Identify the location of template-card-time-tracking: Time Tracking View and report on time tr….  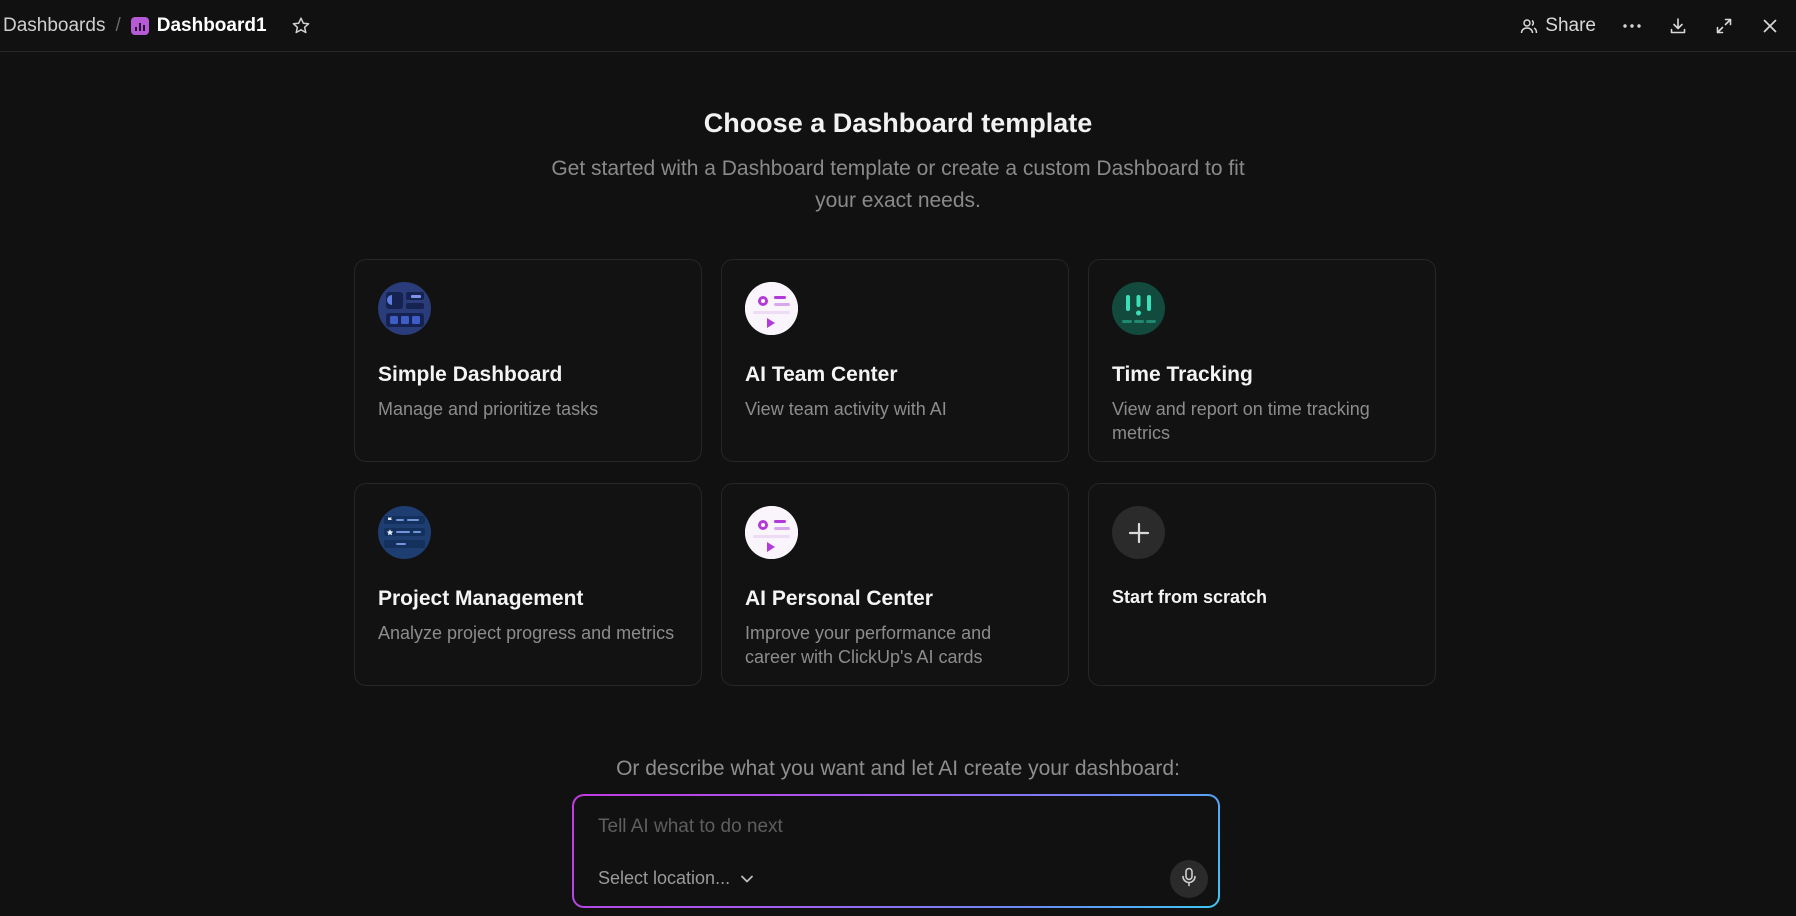
(1262, 360).